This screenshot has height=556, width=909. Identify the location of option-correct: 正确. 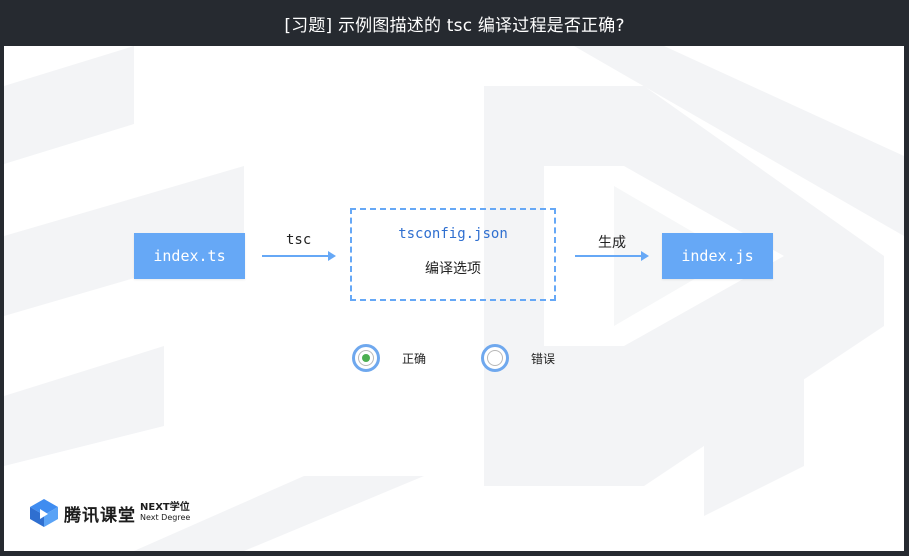
(389, 358).